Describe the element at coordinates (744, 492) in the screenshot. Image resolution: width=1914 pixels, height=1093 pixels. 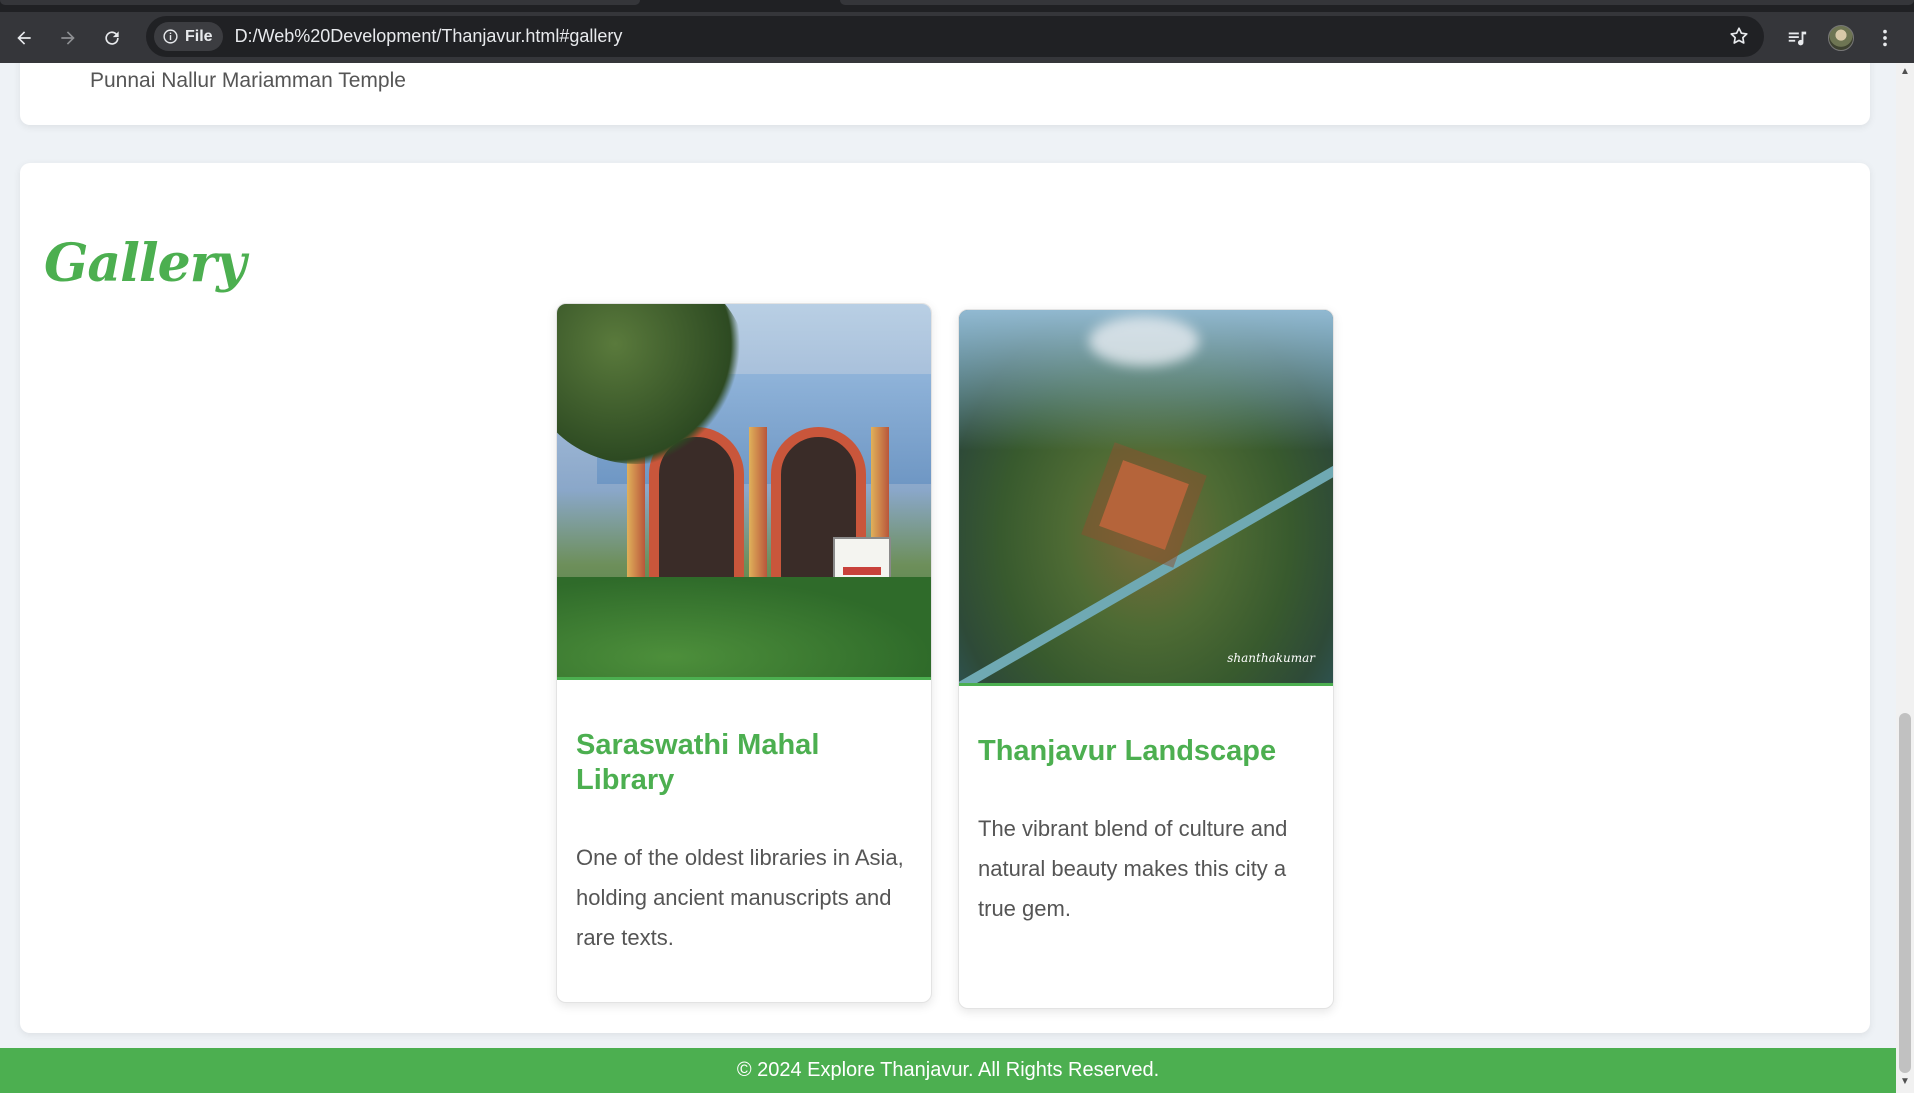
I see `saraswathi-mahal-library-image` at that location.